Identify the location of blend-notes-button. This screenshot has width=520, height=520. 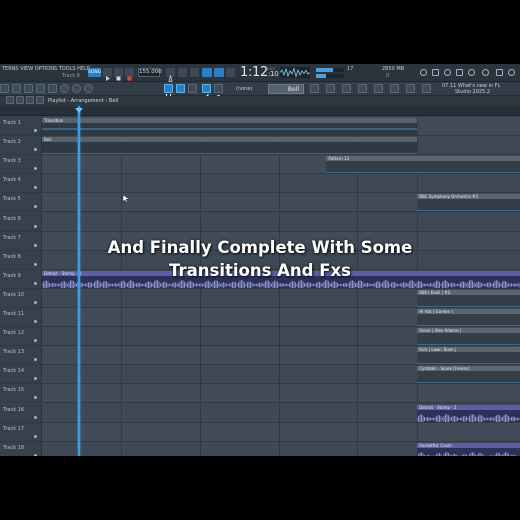
(230, 72).